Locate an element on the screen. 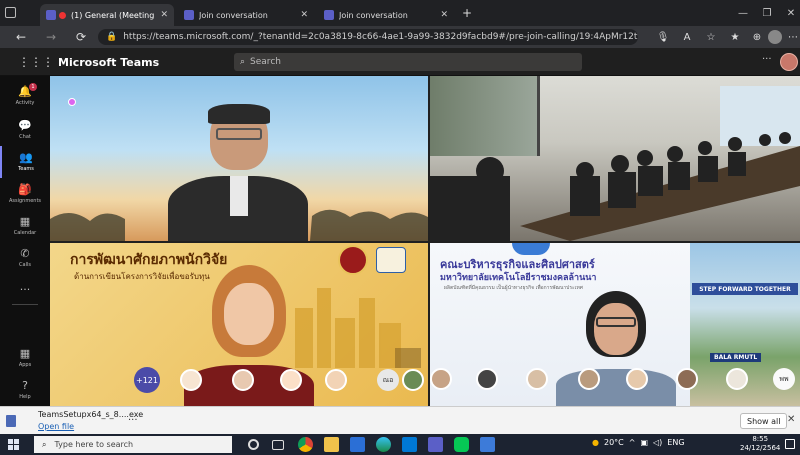  rail-label: Apps is located at coordinates (25, 365).